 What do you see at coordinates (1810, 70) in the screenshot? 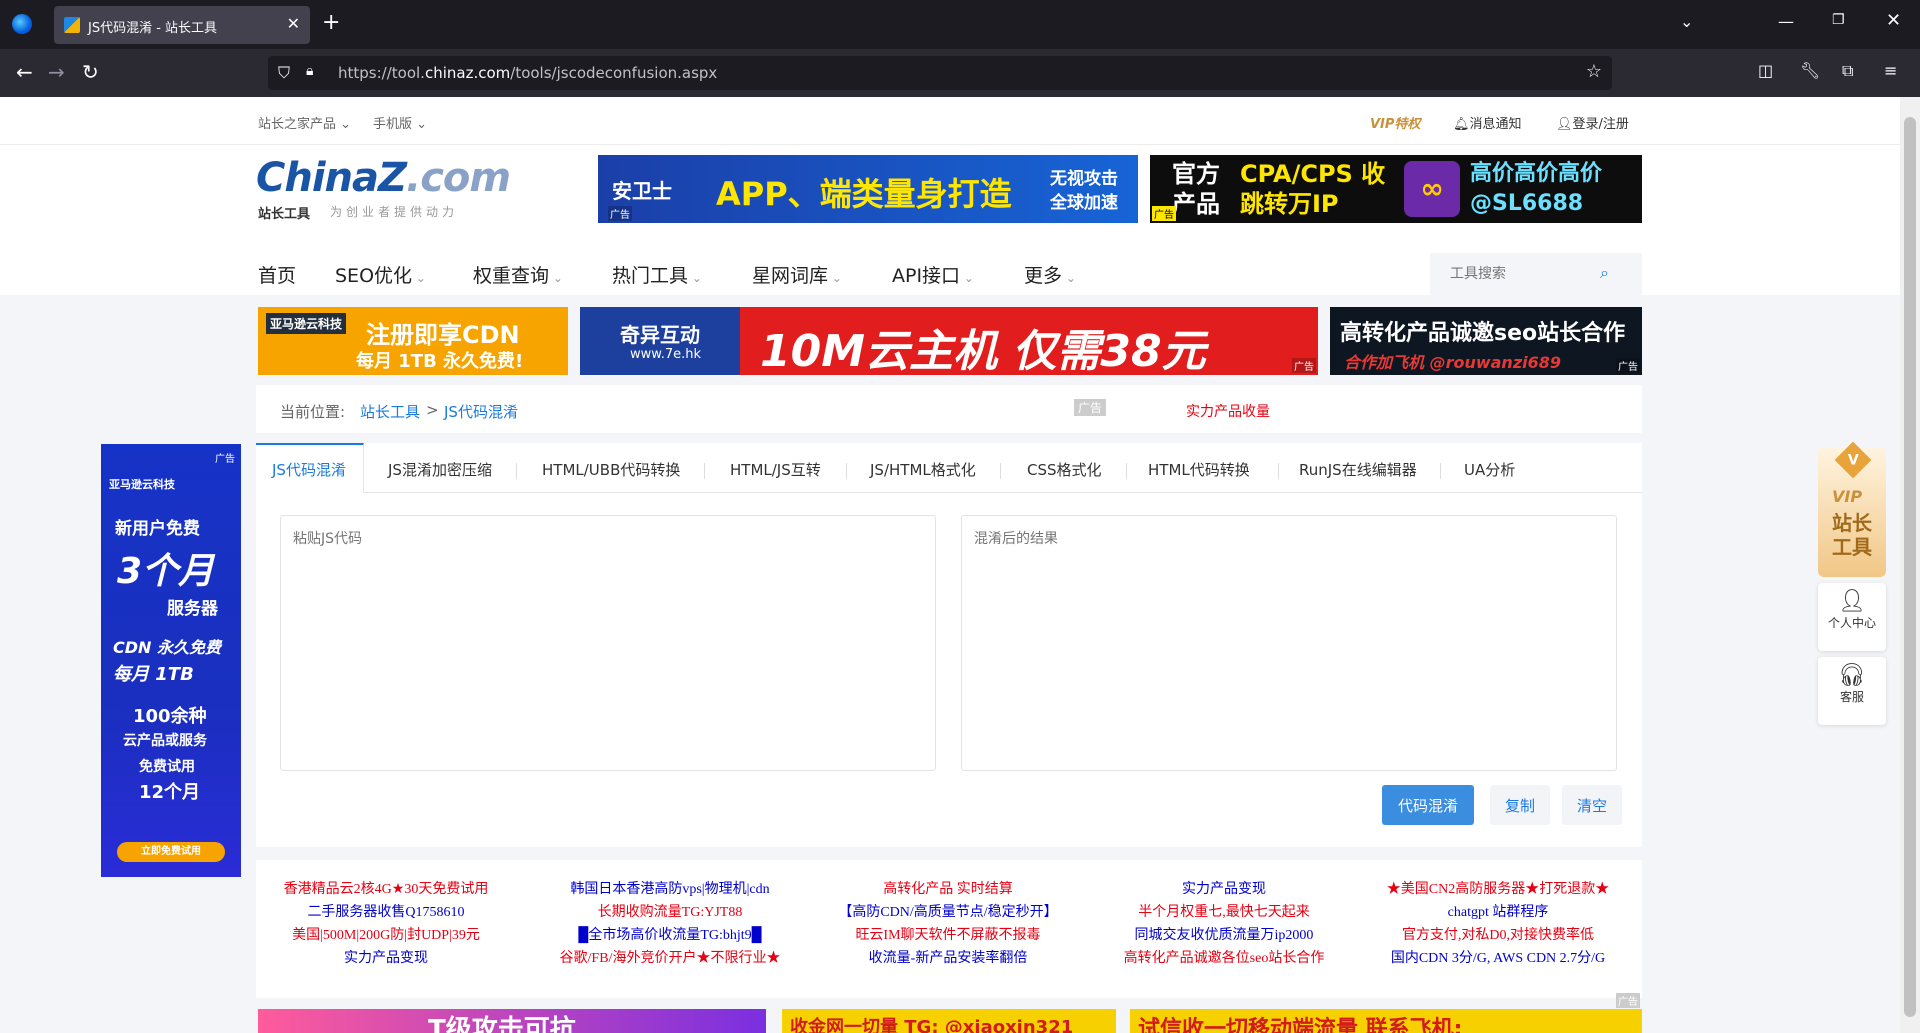
I see `wrench-icon: 🔧︎` at bounding box center [1810, 70].